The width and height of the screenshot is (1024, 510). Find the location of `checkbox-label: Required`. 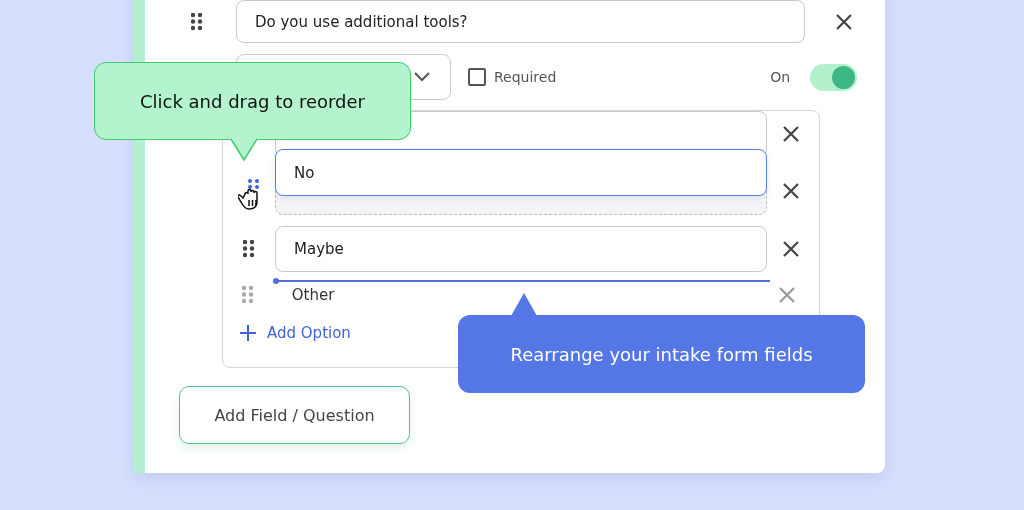

checkbox-label: Required is located at coordinates (525, 77).